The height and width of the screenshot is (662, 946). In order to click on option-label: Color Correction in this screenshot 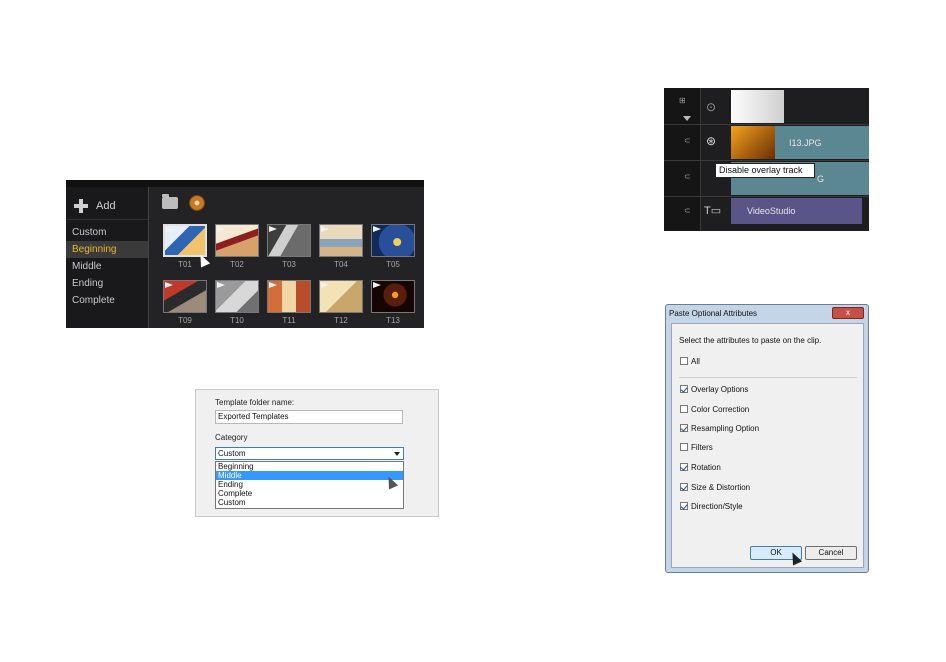, I will do `click(720, 409)`.